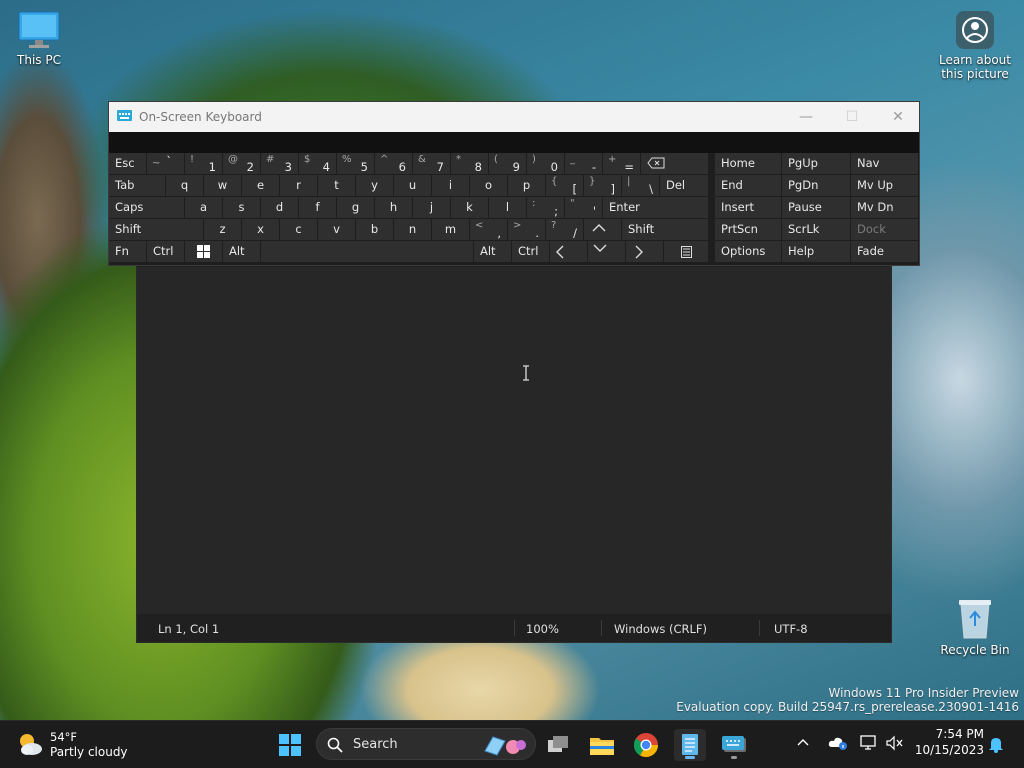  Describe the element at coordinates (748, 163) in the screenshot. I see `key-home: Home` at that location.